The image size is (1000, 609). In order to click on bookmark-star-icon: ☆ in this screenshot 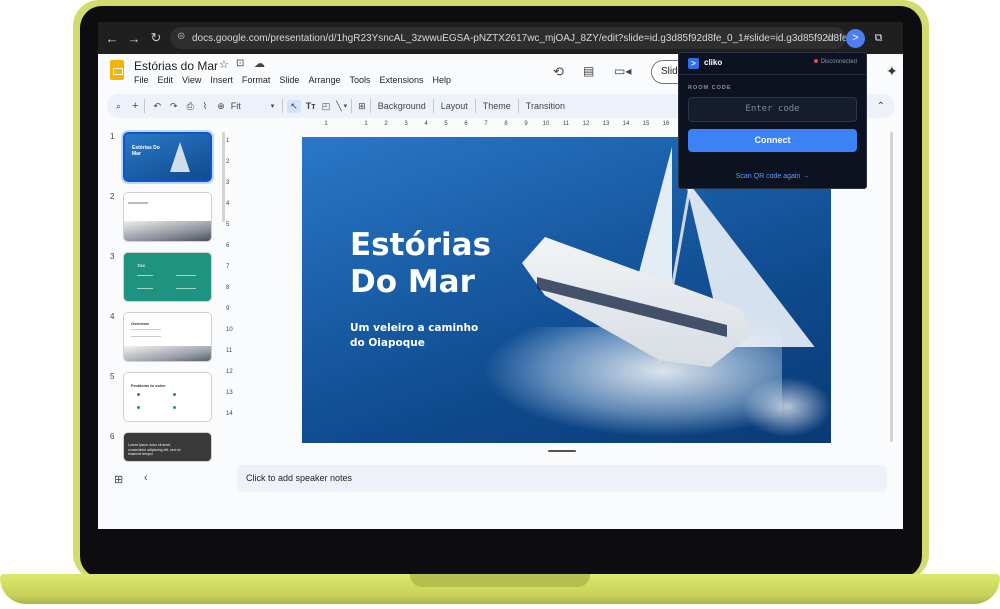, I will do `click(829, 38)`.